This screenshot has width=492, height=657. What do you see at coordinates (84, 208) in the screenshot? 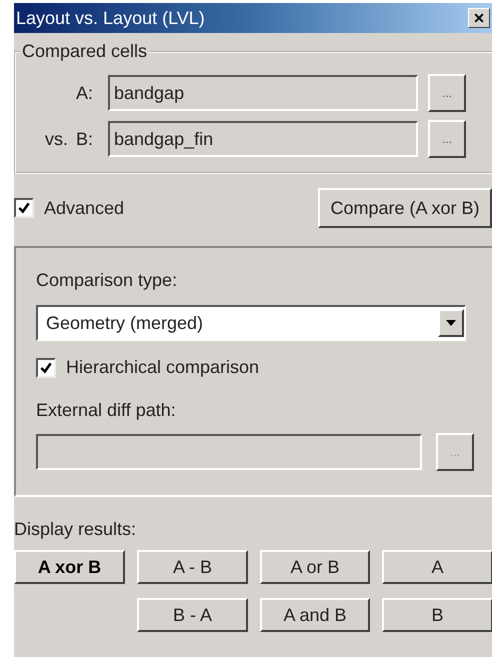
I see `checkbox-label: Advanced` at bounding box center [84, 208].